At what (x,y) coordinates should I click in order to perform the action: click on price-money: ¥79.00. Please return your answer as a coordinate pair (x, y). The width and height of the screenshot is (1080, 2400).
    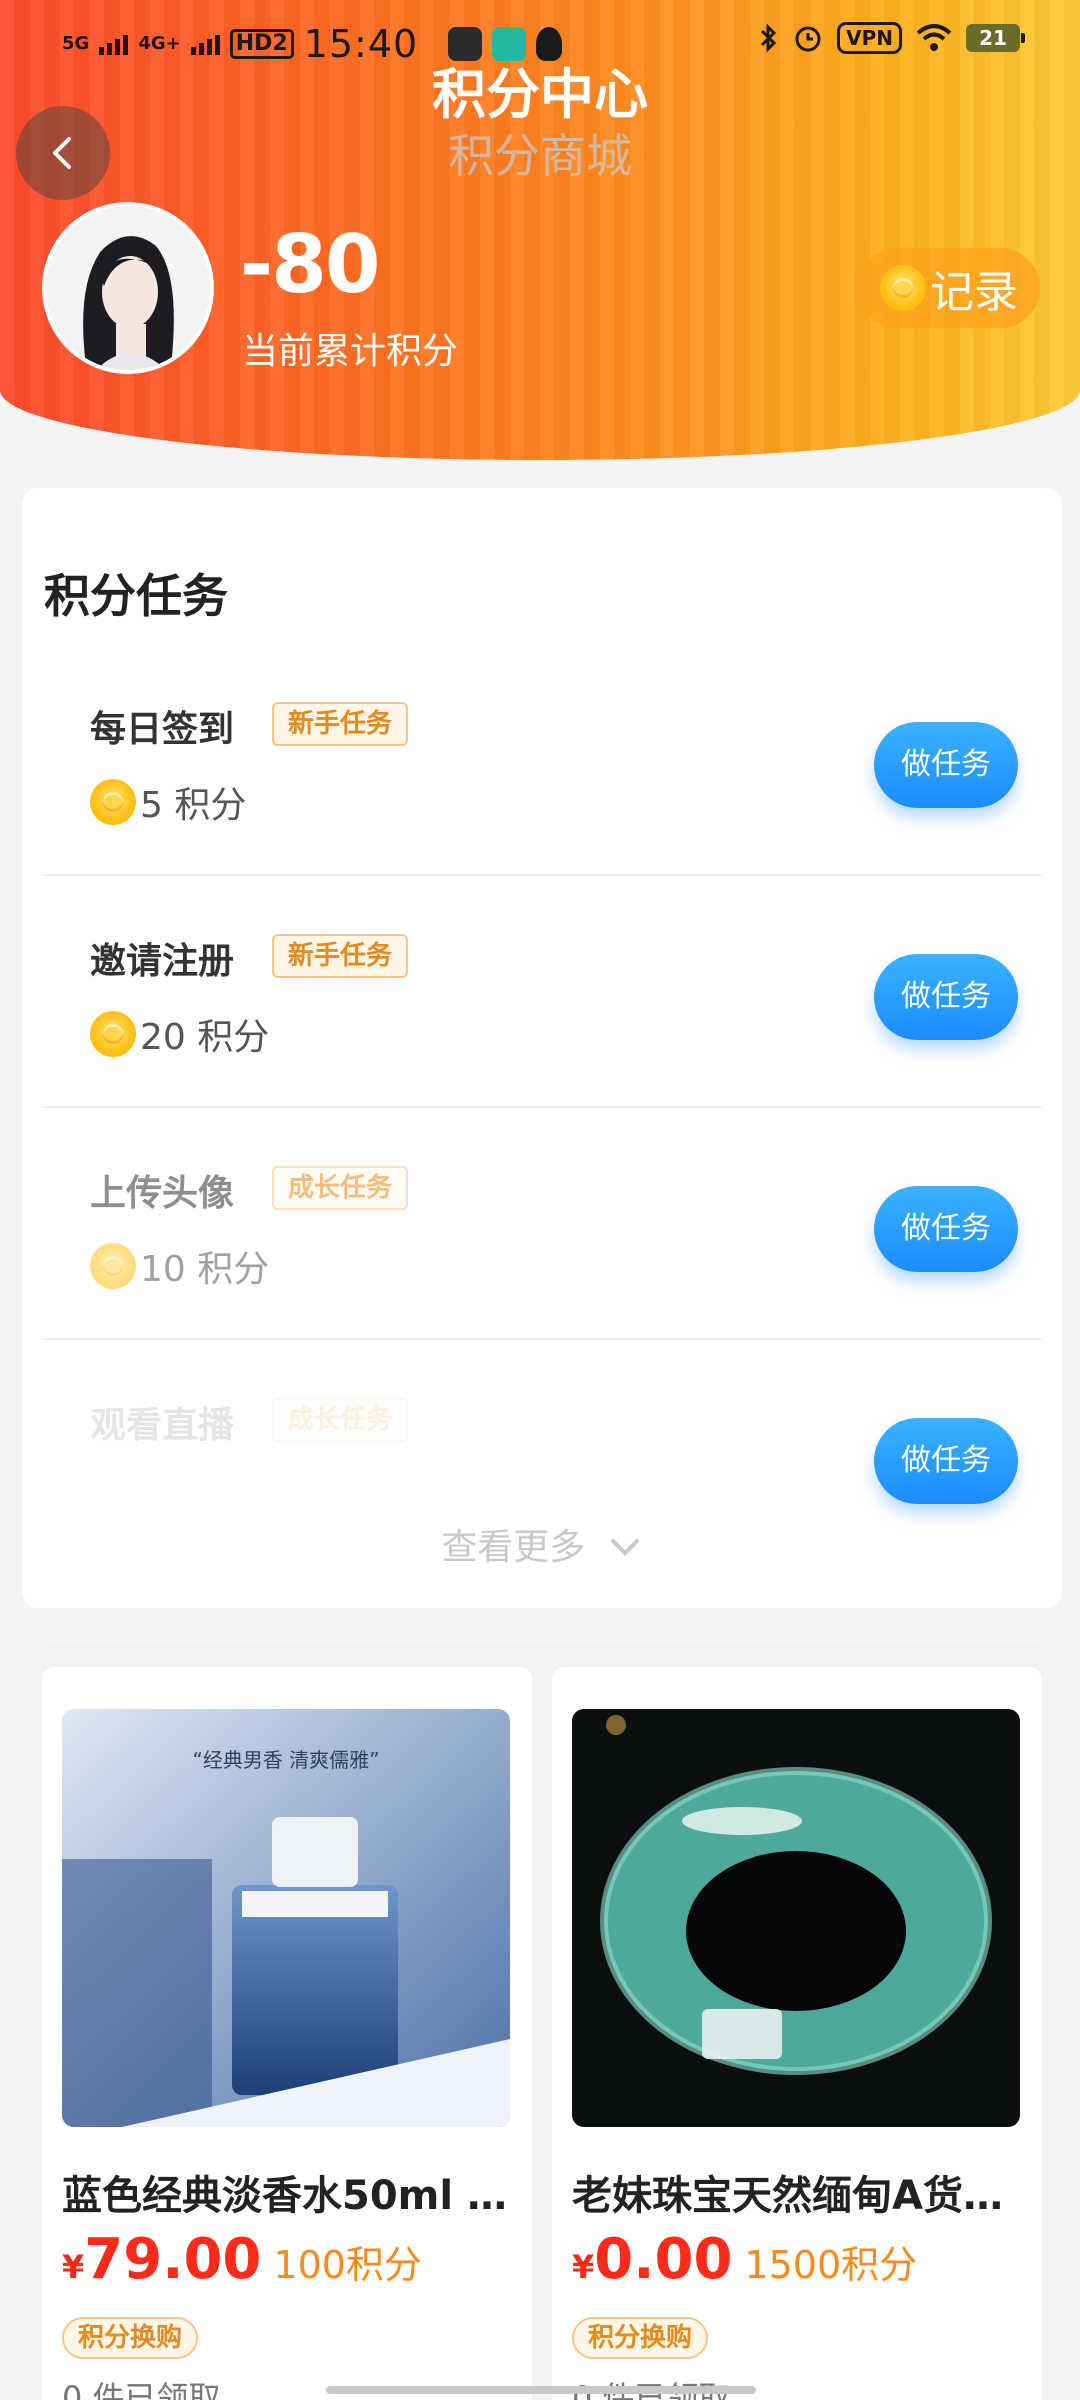
    Looking at the image, I should click on (161, 2259).